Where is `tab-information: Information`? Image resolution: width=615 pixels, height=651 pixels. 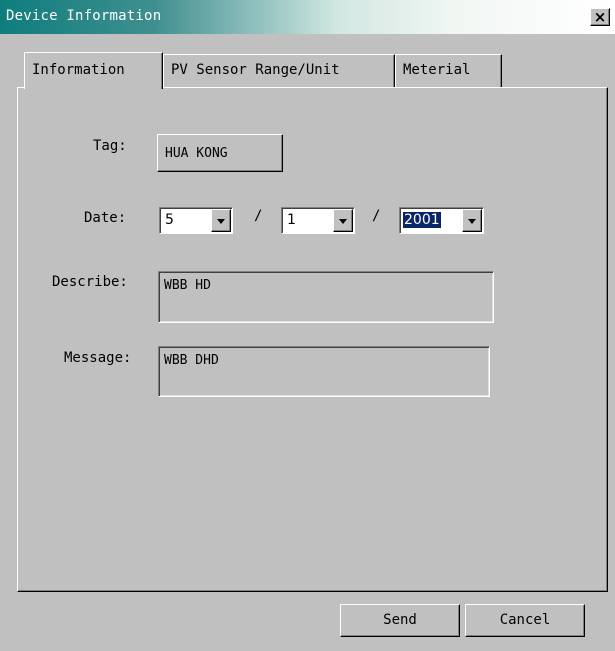 tab-information: Information is located at coordinates (93, 70).